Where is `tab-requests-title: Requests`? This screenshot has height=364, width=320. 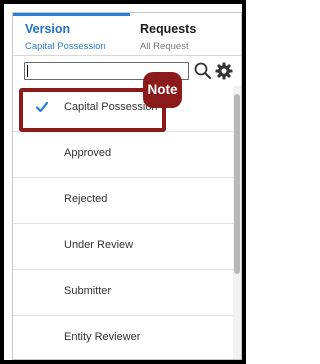 tab-requests-title: Requests is located at coordinates (168, 29).